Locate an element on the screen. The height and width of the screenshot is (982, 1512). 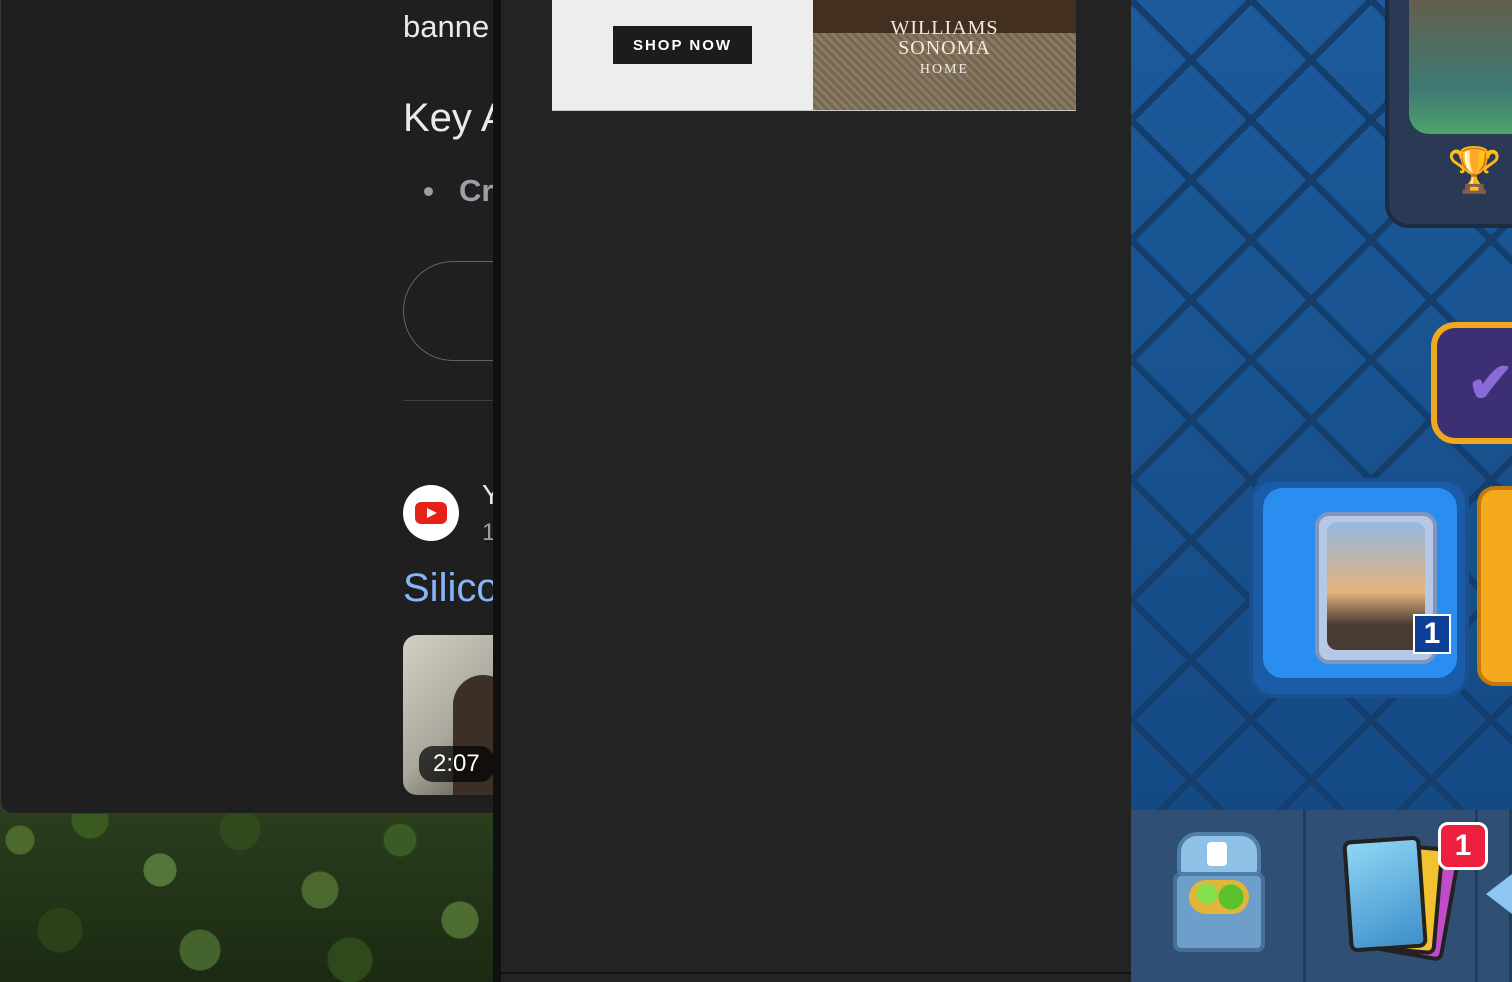
arrow-left-icon is located at coordinates (1499, 894).